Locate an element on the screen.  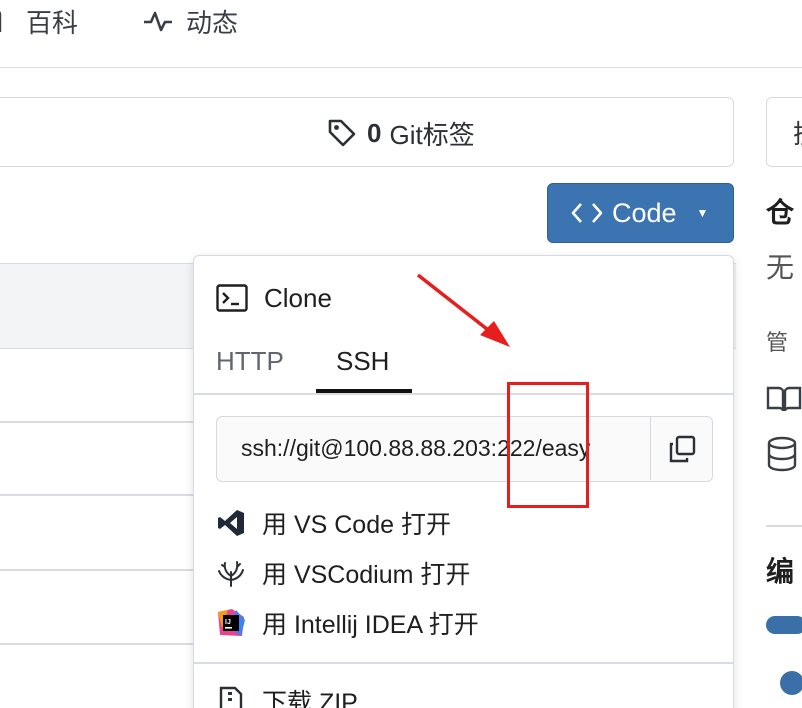
vscode-icon is located at coordinates (231, 523).